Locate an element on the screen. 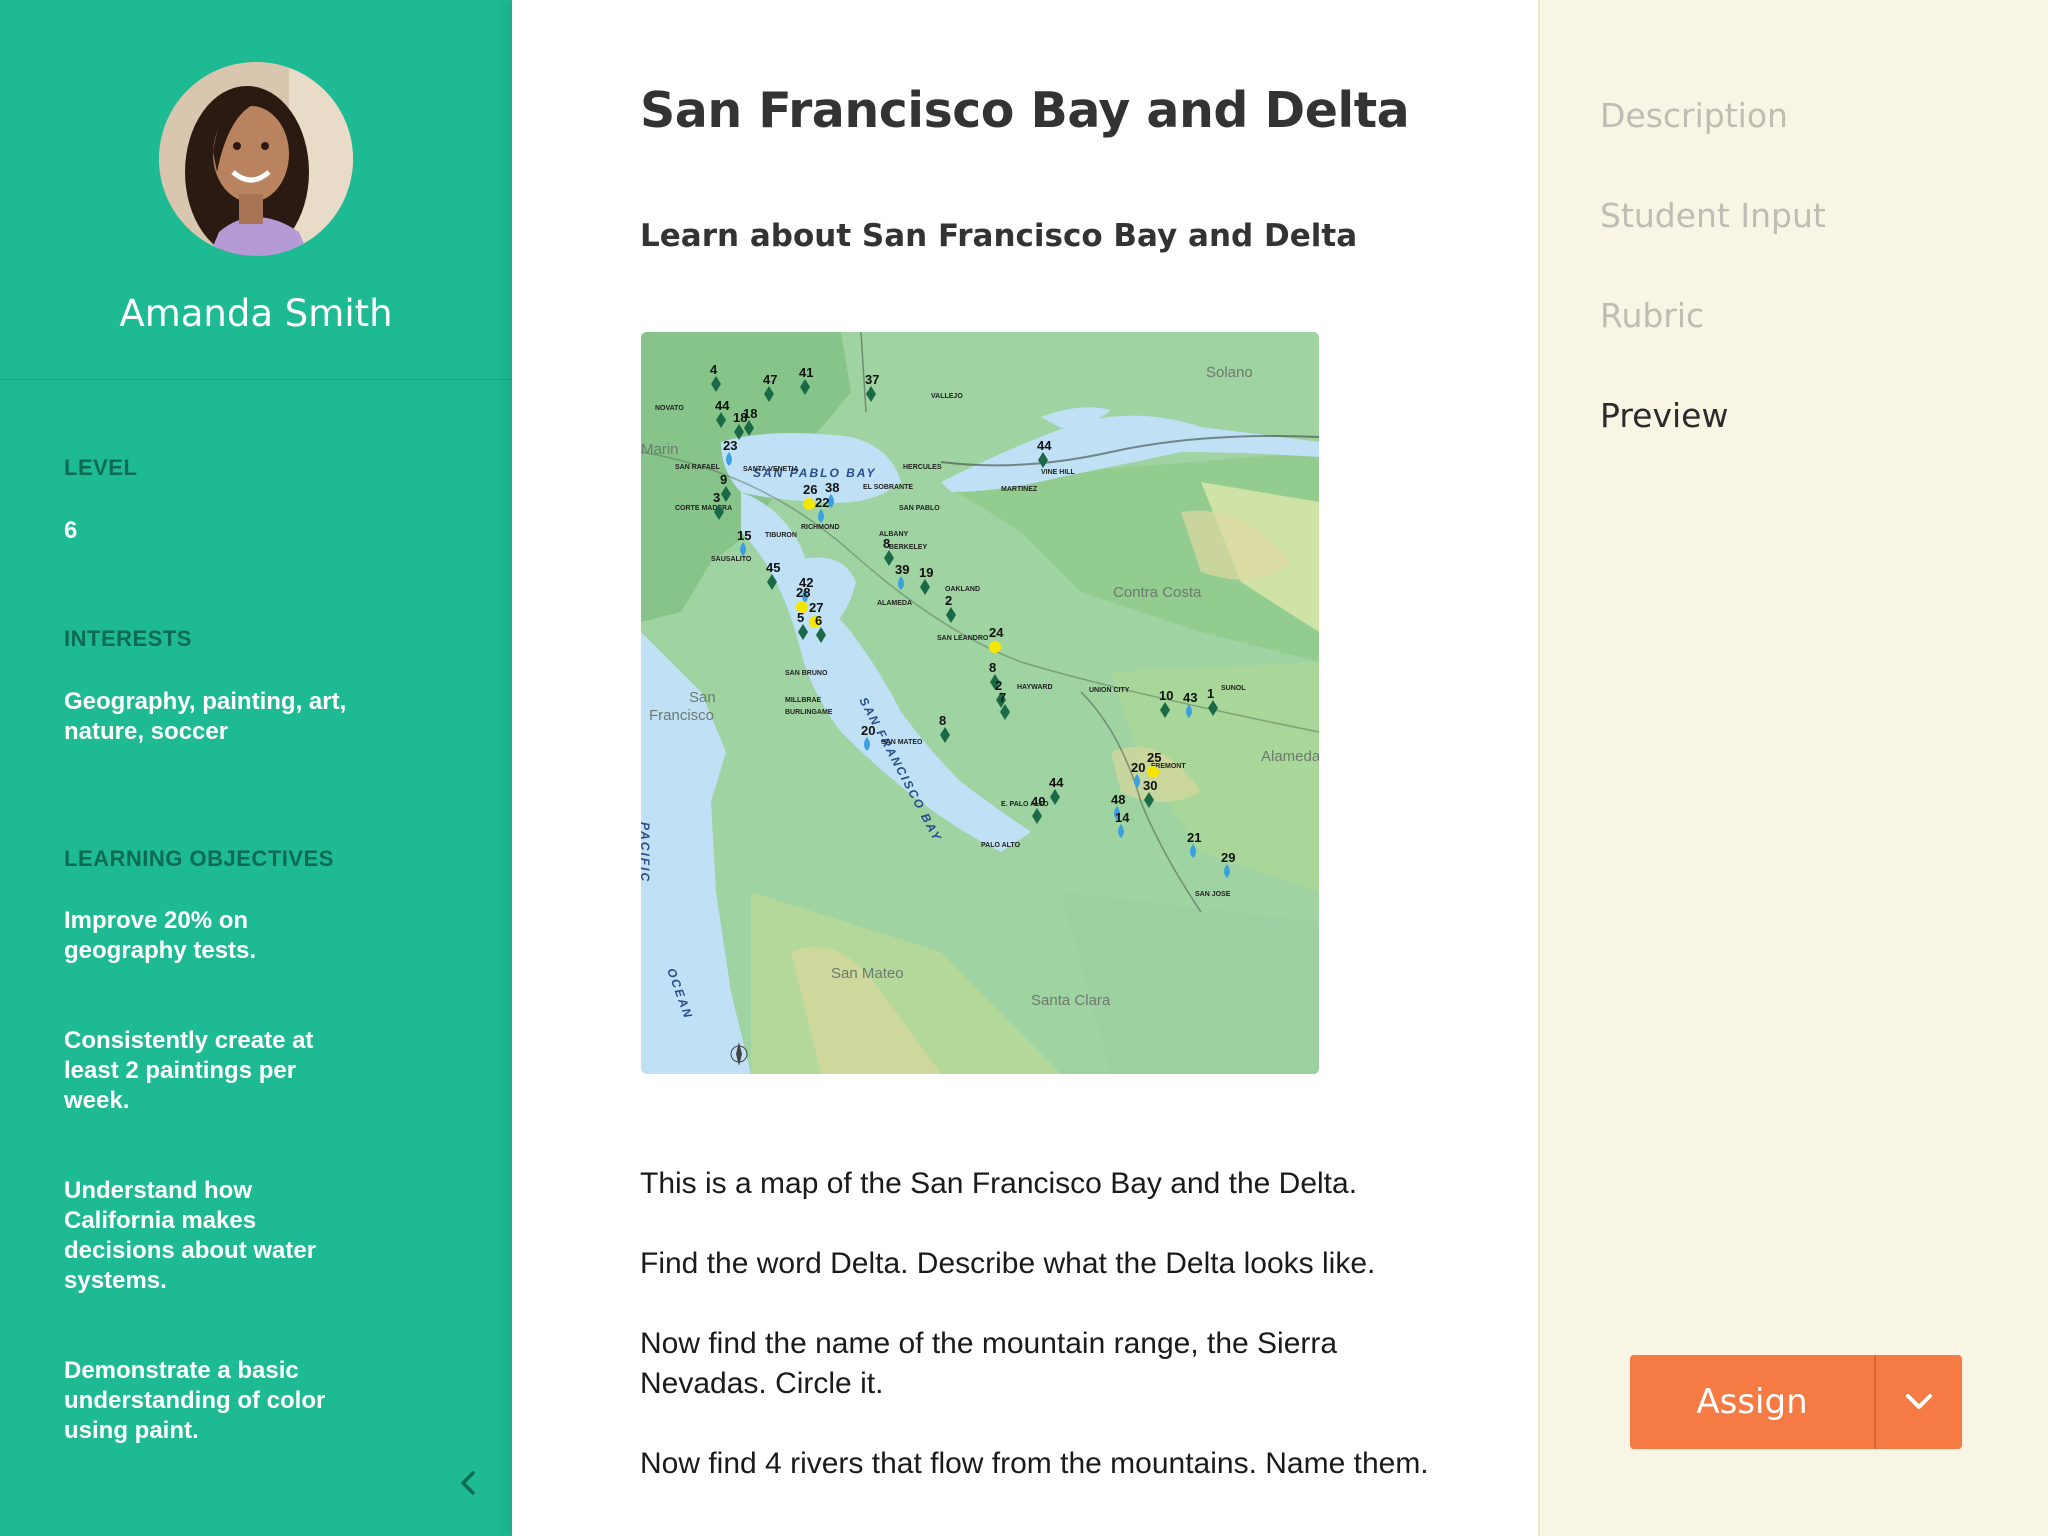 The width and height of the screenshot is (2048, 1536). map-town-label: MARTINEZ is located at coordinates (1019, 489).